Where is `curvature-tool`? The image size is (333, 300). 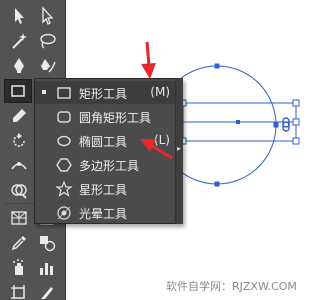
curvature-tool is located at coordinates (47, 66).